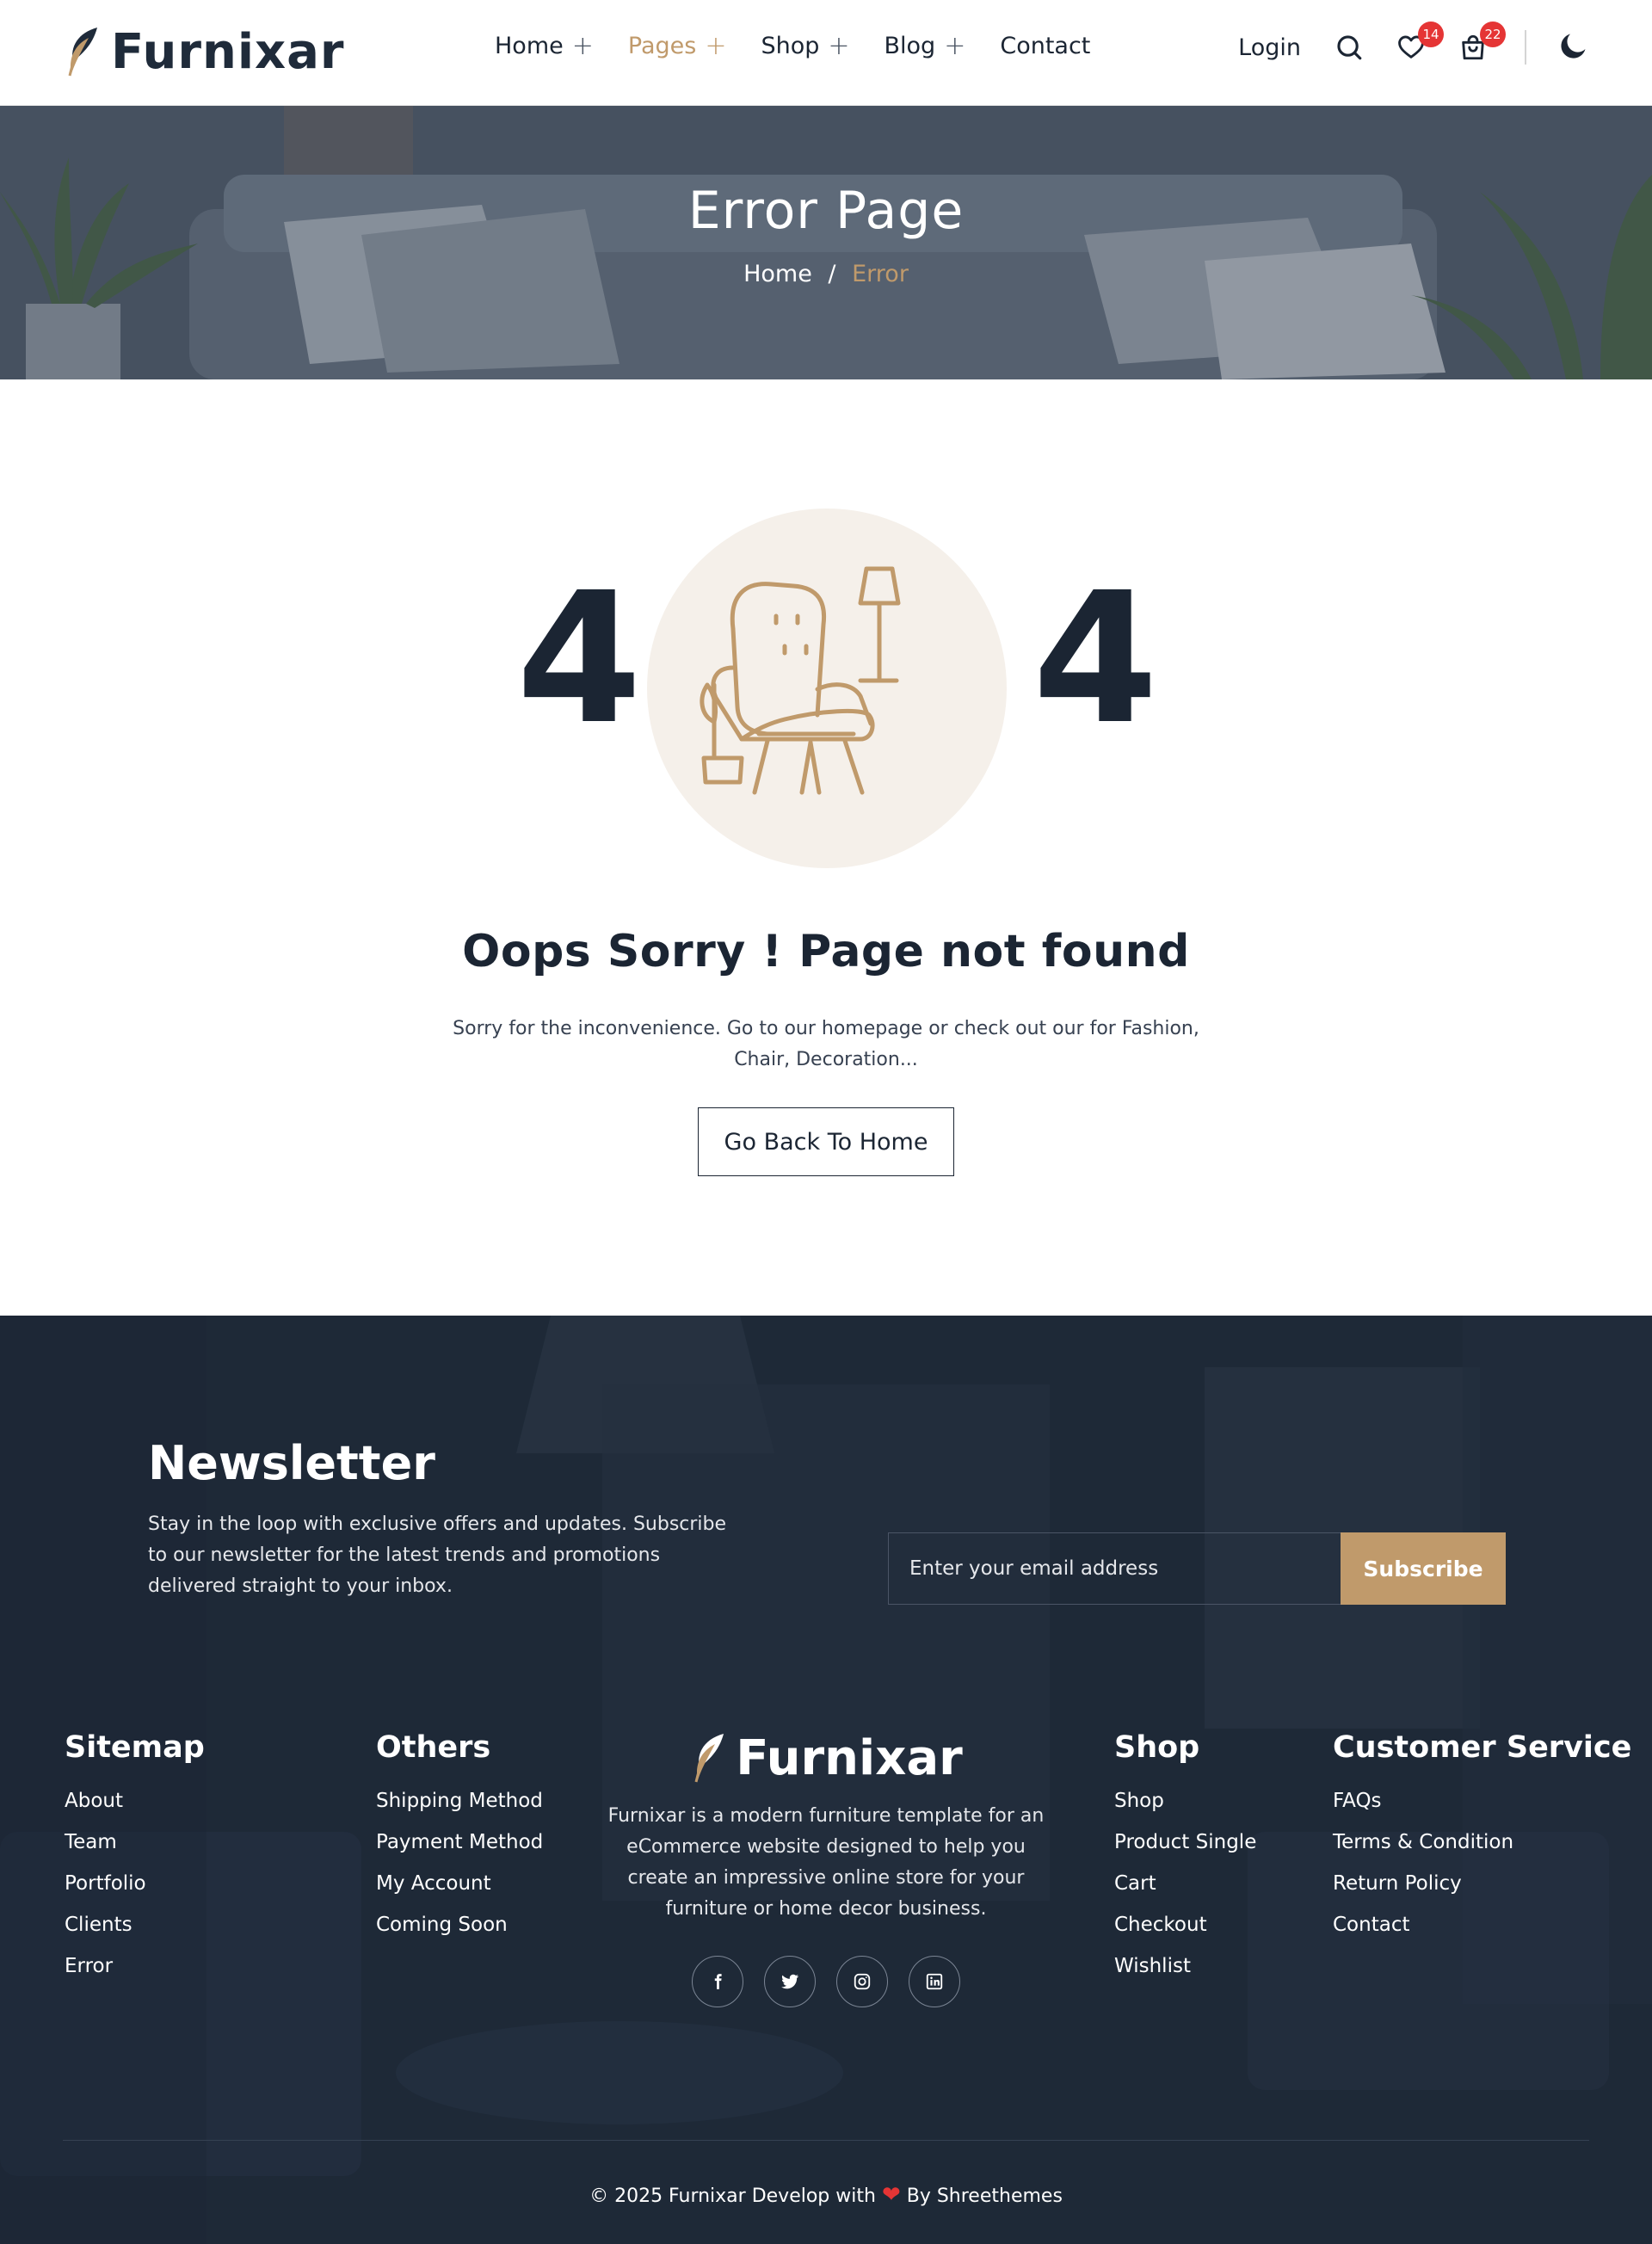  Describe the element at coordinates (1423, 1568) in the screenshot. I see `subscribe-button: Subscribe` at that location.